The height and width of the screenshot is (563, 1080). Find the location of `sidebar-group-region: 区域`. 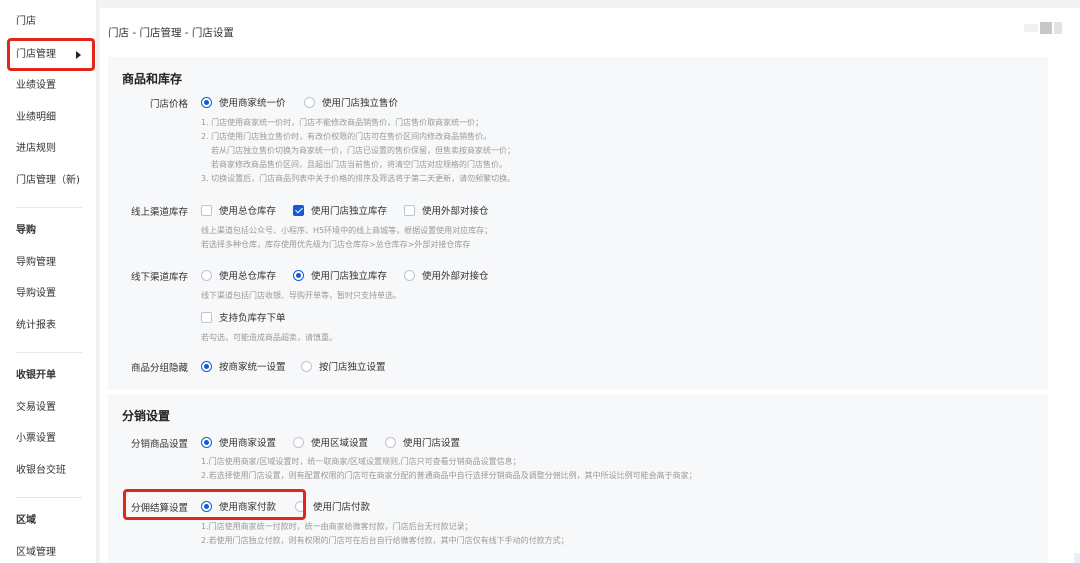

sidebar-group-region: 区域 is located at coordinates (48, 521).